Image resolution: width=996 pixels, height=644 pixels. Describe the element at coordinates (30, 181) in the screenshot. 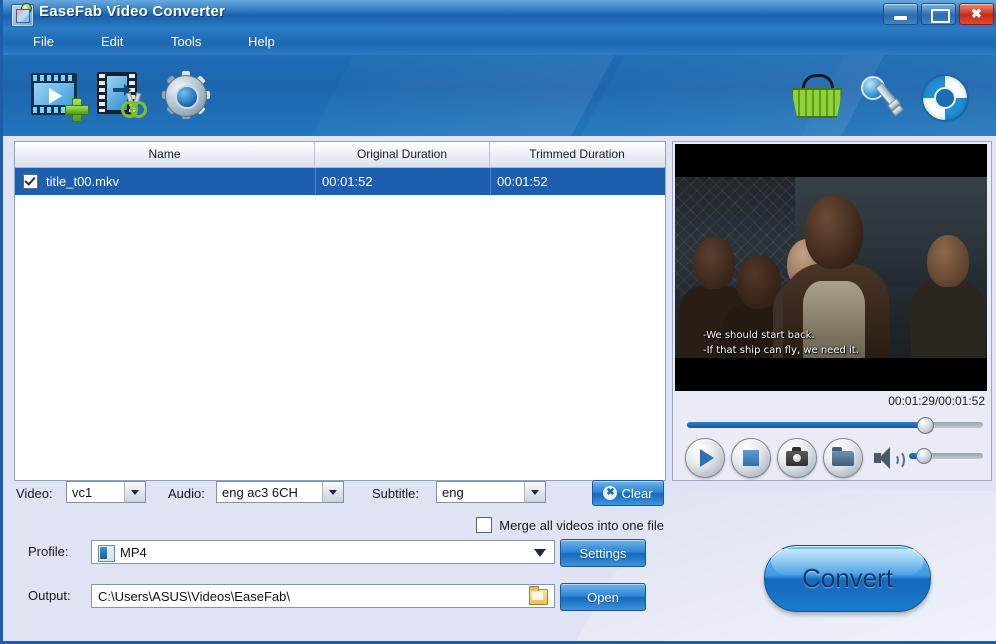

I see `row-checkbox` at that location.